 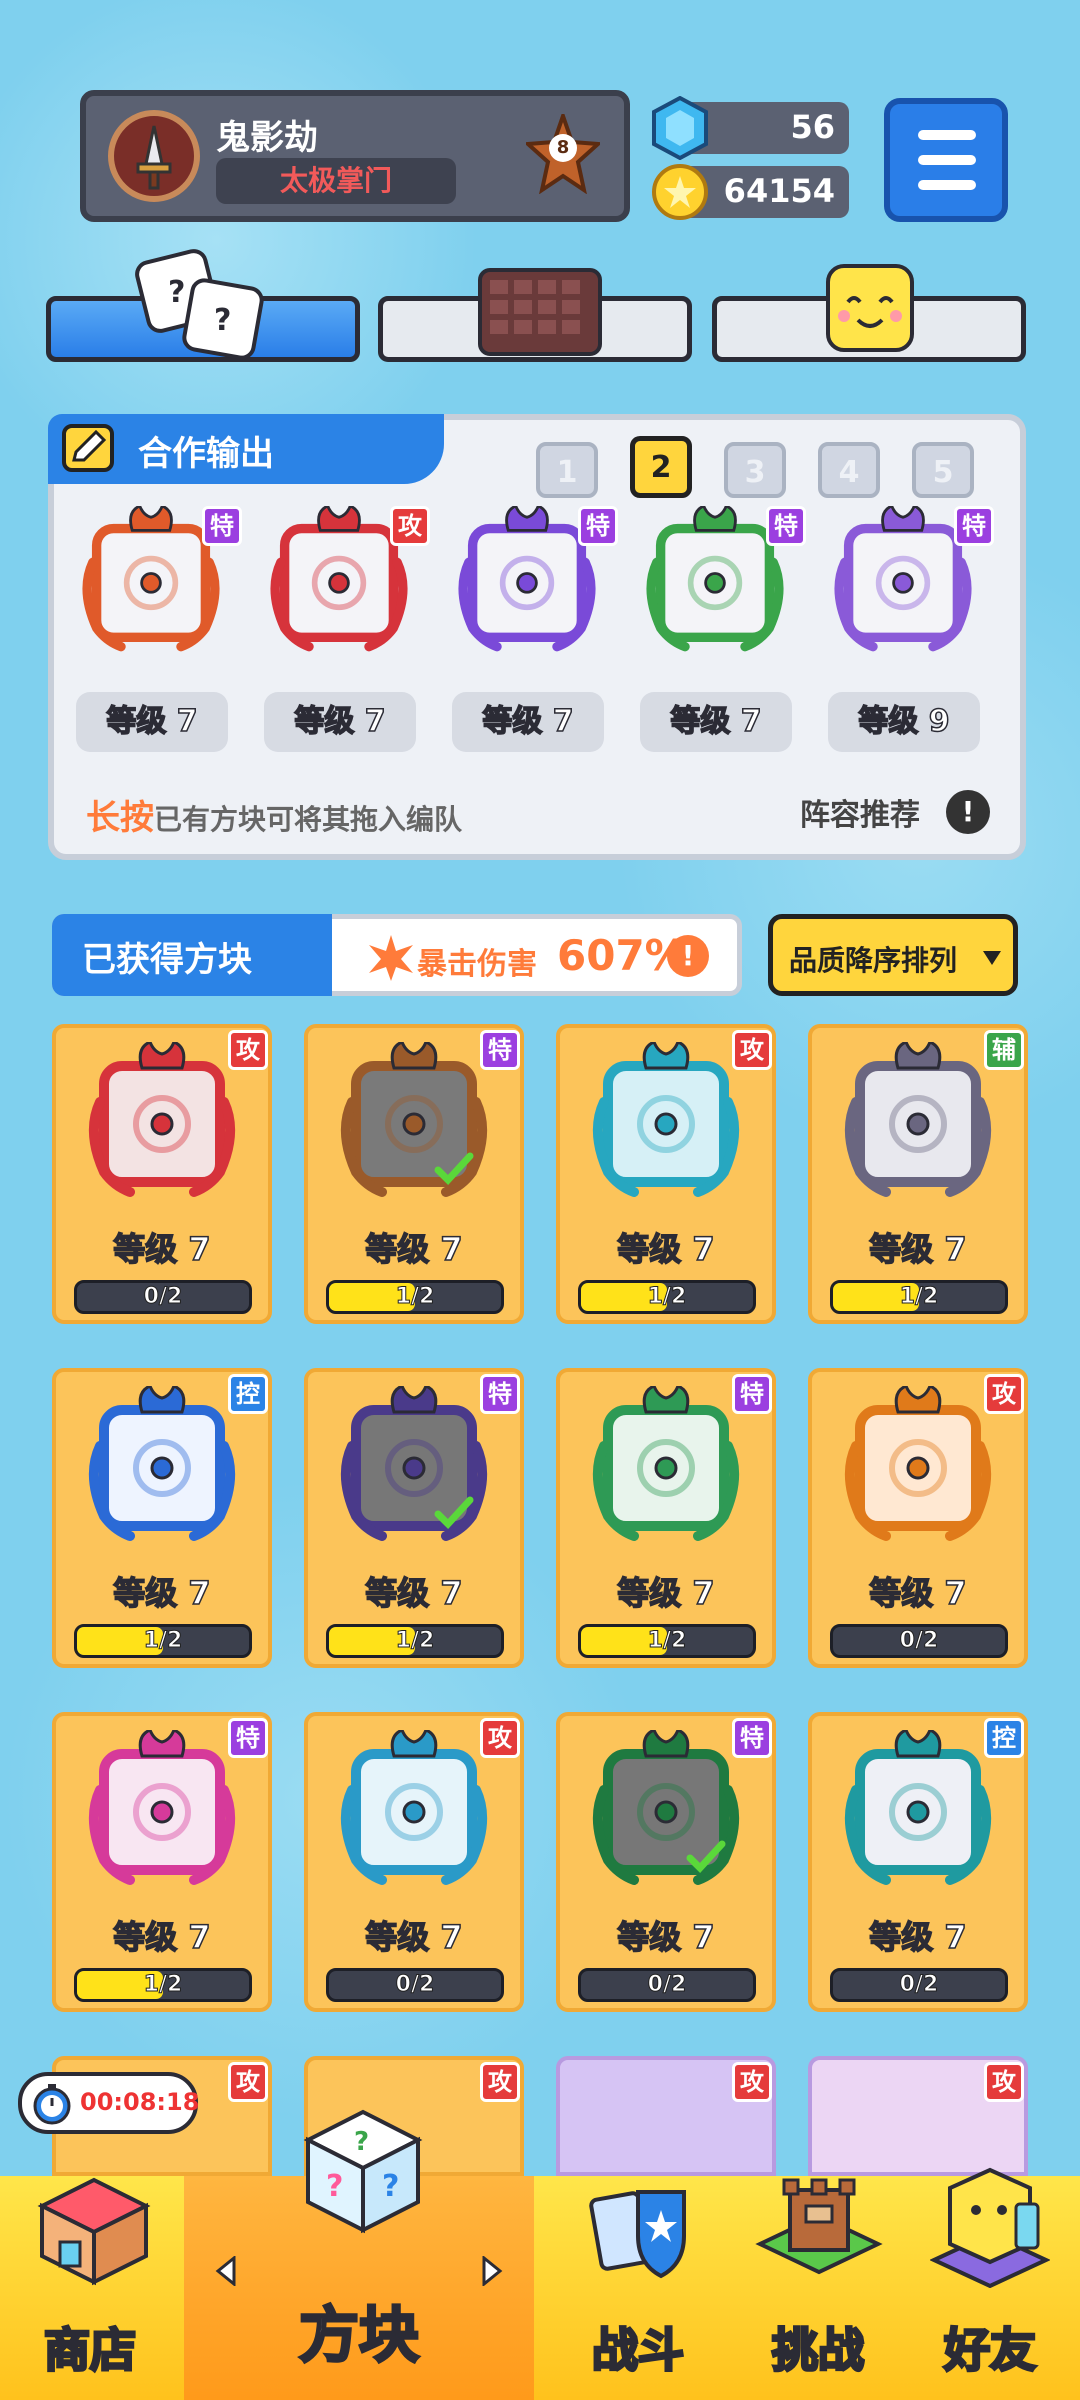 What do you see at coordinates (755, 470) in the screenshot?
I see `team-slot-3: 3` at bounding box center [755, 470].